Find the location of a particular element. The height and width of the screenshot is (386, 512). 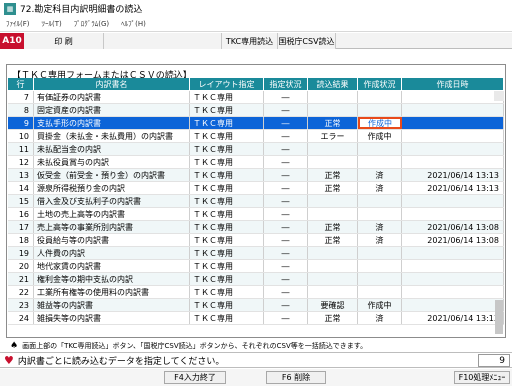

row-number: 24 is located at coordinates (21, 318).